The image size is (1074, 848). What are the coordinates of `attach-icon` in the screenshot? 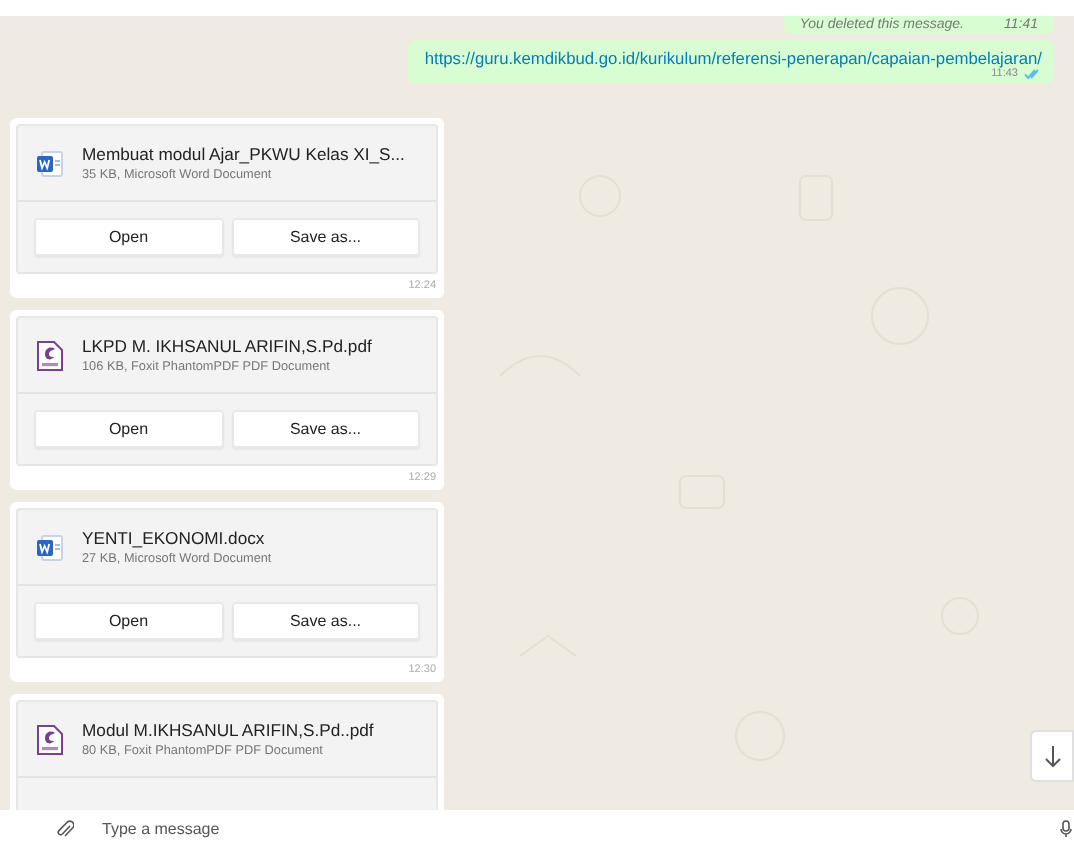 It's located at (65, 829).